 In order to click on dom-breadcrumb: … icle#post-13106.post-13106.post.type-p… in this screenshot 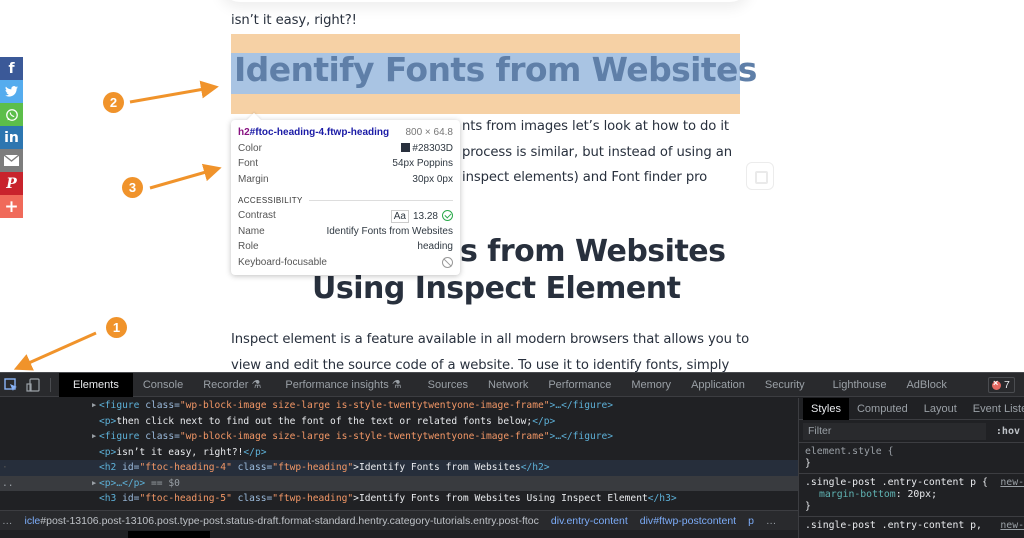, I will do `click(399, 520)`.